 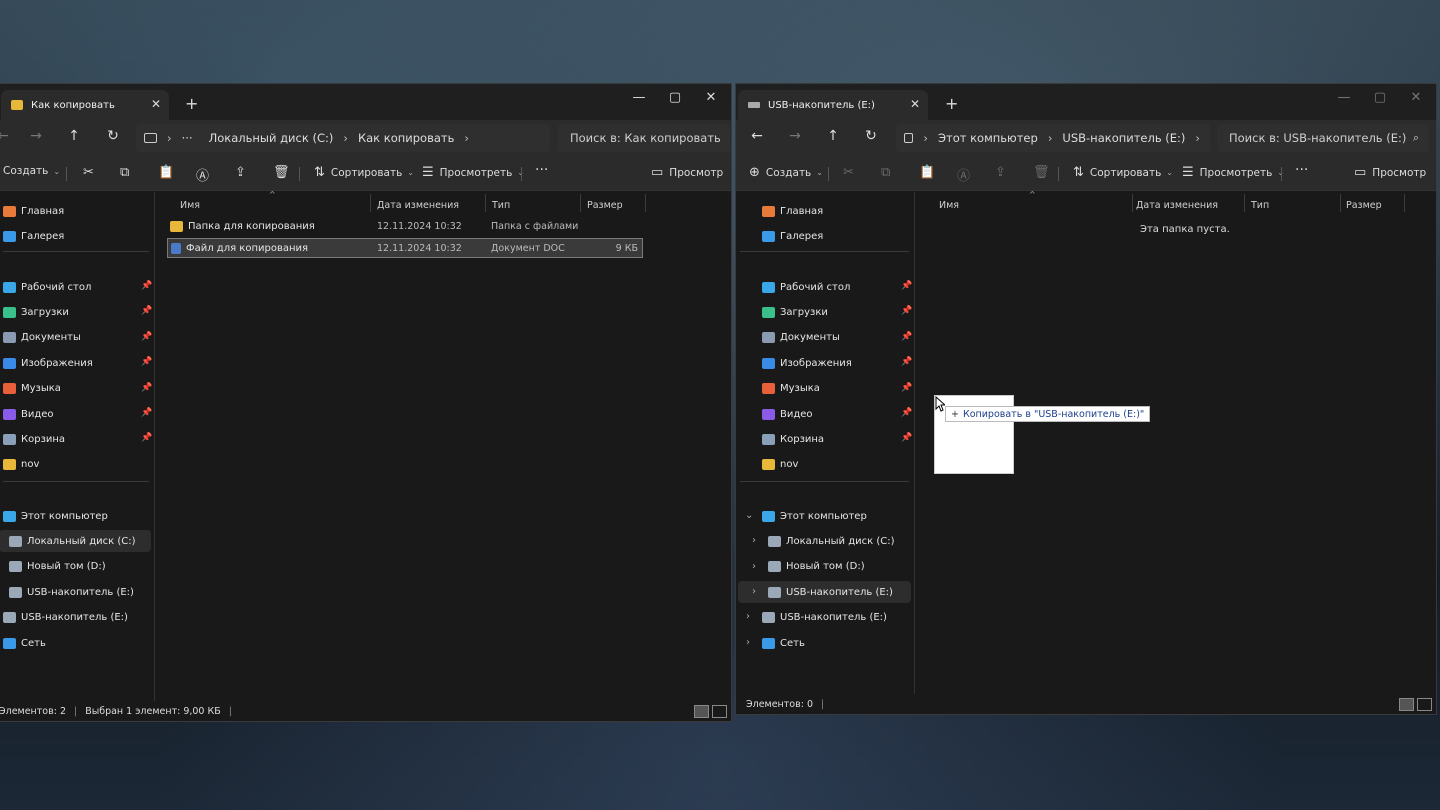 What do you see at coordinates (1041, 172) in the screenshot?
I see `delete-icon: 🗑` at bounding box center [1041, 172].